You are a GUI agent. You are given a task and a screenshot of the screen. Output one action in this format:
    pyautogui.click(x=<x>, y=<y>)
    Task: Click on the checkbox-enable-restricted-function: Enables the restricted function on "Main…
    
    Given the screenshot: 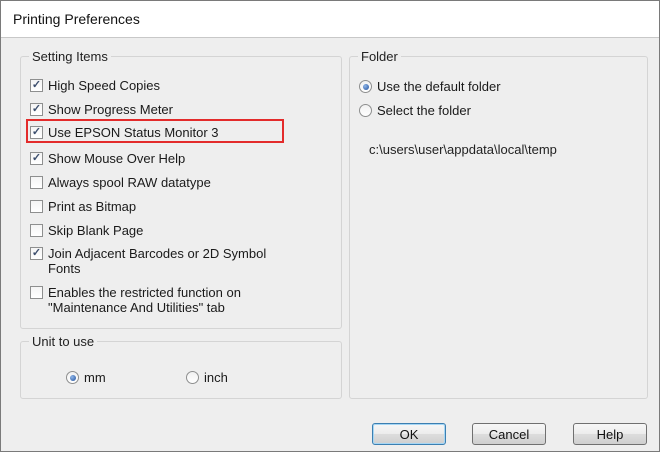 What is the action you would take?
    pyautogui.click(x=180, y=300)
    